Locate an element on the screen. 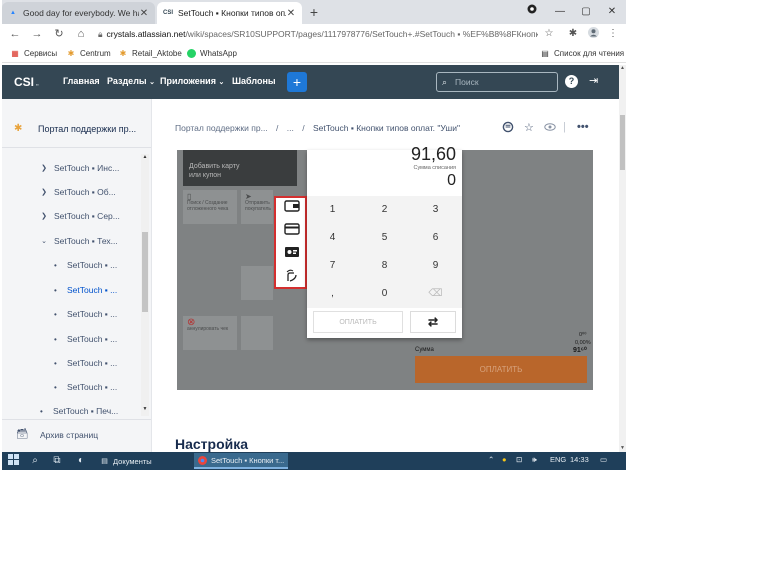 This screenshot has width=768, height=576. tray-chevron-icon: ⌃ is located at coordinates (491, 459).